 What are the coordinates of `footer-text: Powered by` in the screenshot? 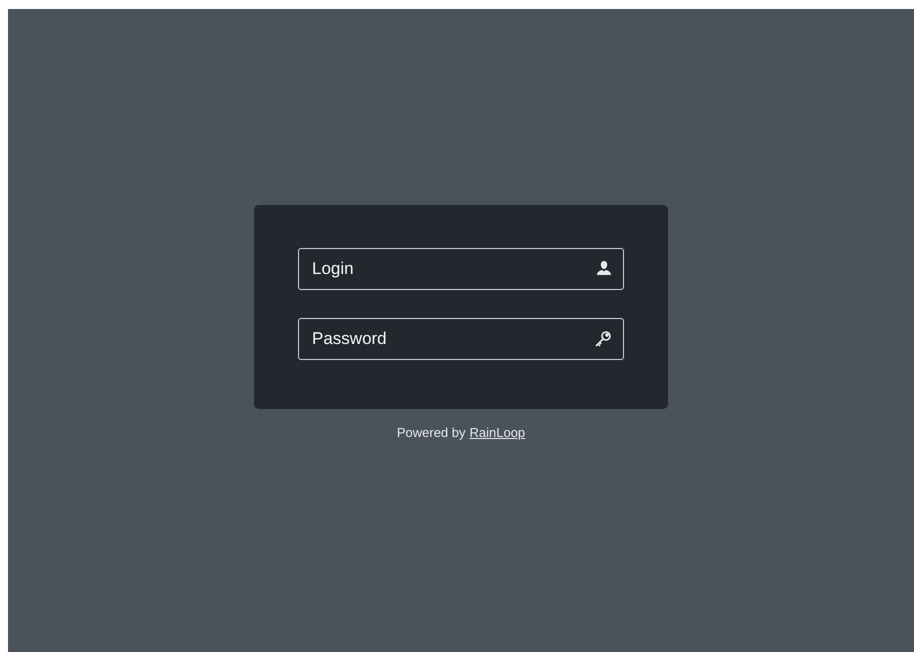 It's located at (431, 433).